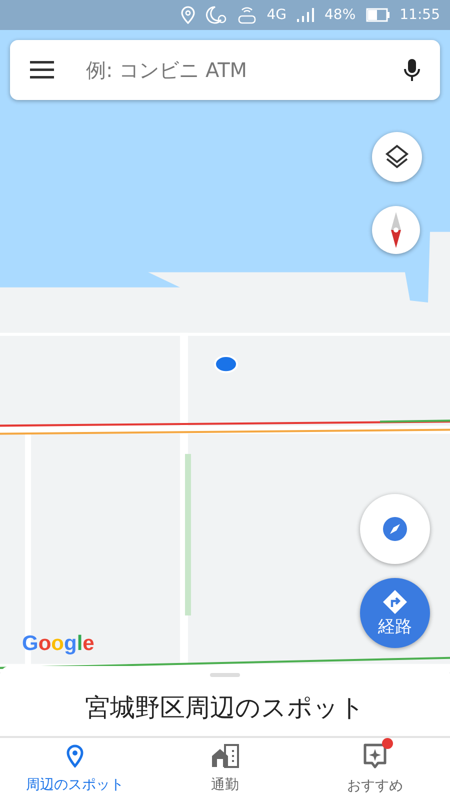 This screenshot has width=450, height=800. Describe the element at coordinates (75, 769) in the screenshot. I see `nav-tab: 周辺のスポット` at that location.